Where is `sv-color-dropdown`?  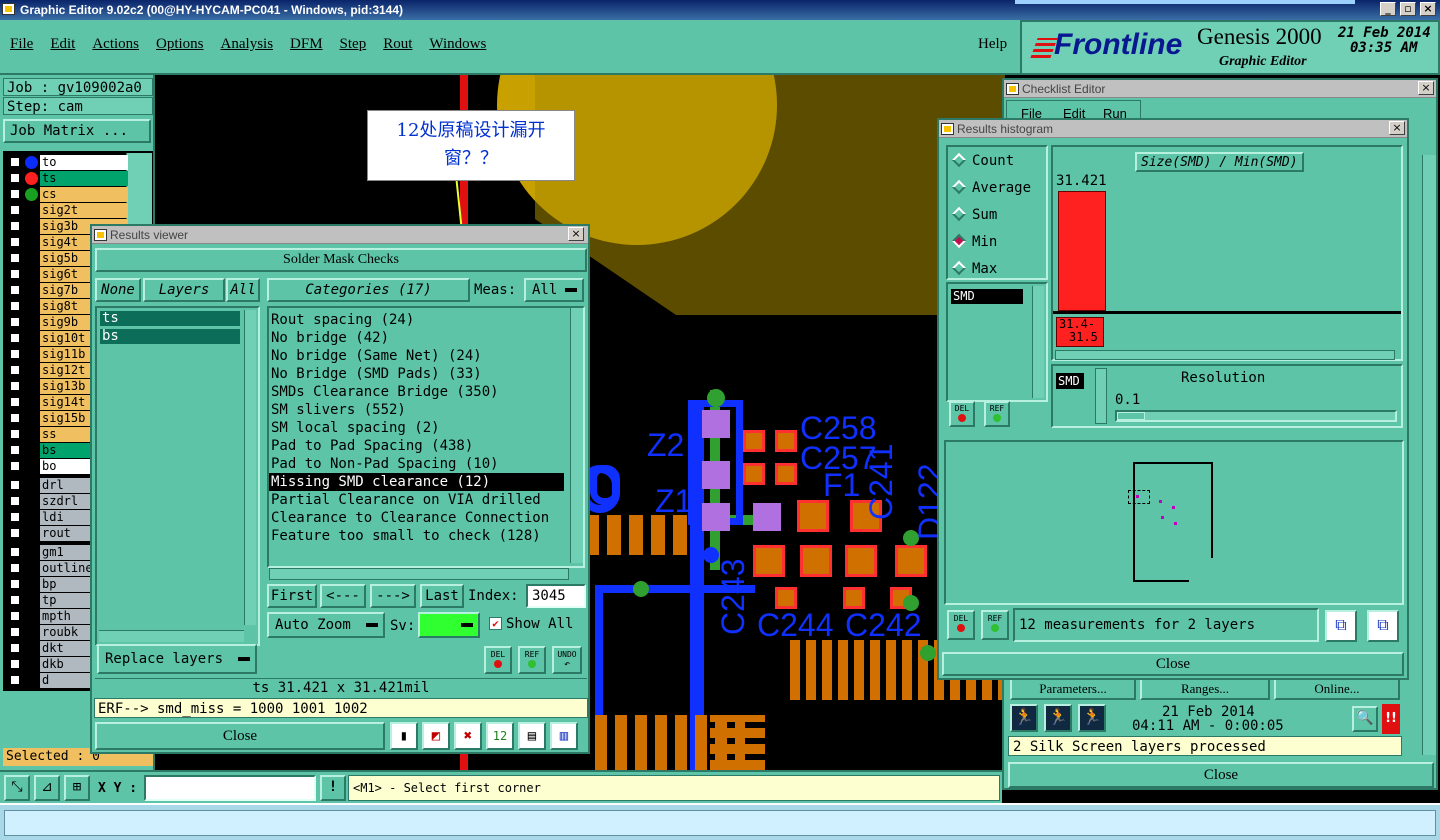 sv-color-dropdown is located at coordinates (449, 625).